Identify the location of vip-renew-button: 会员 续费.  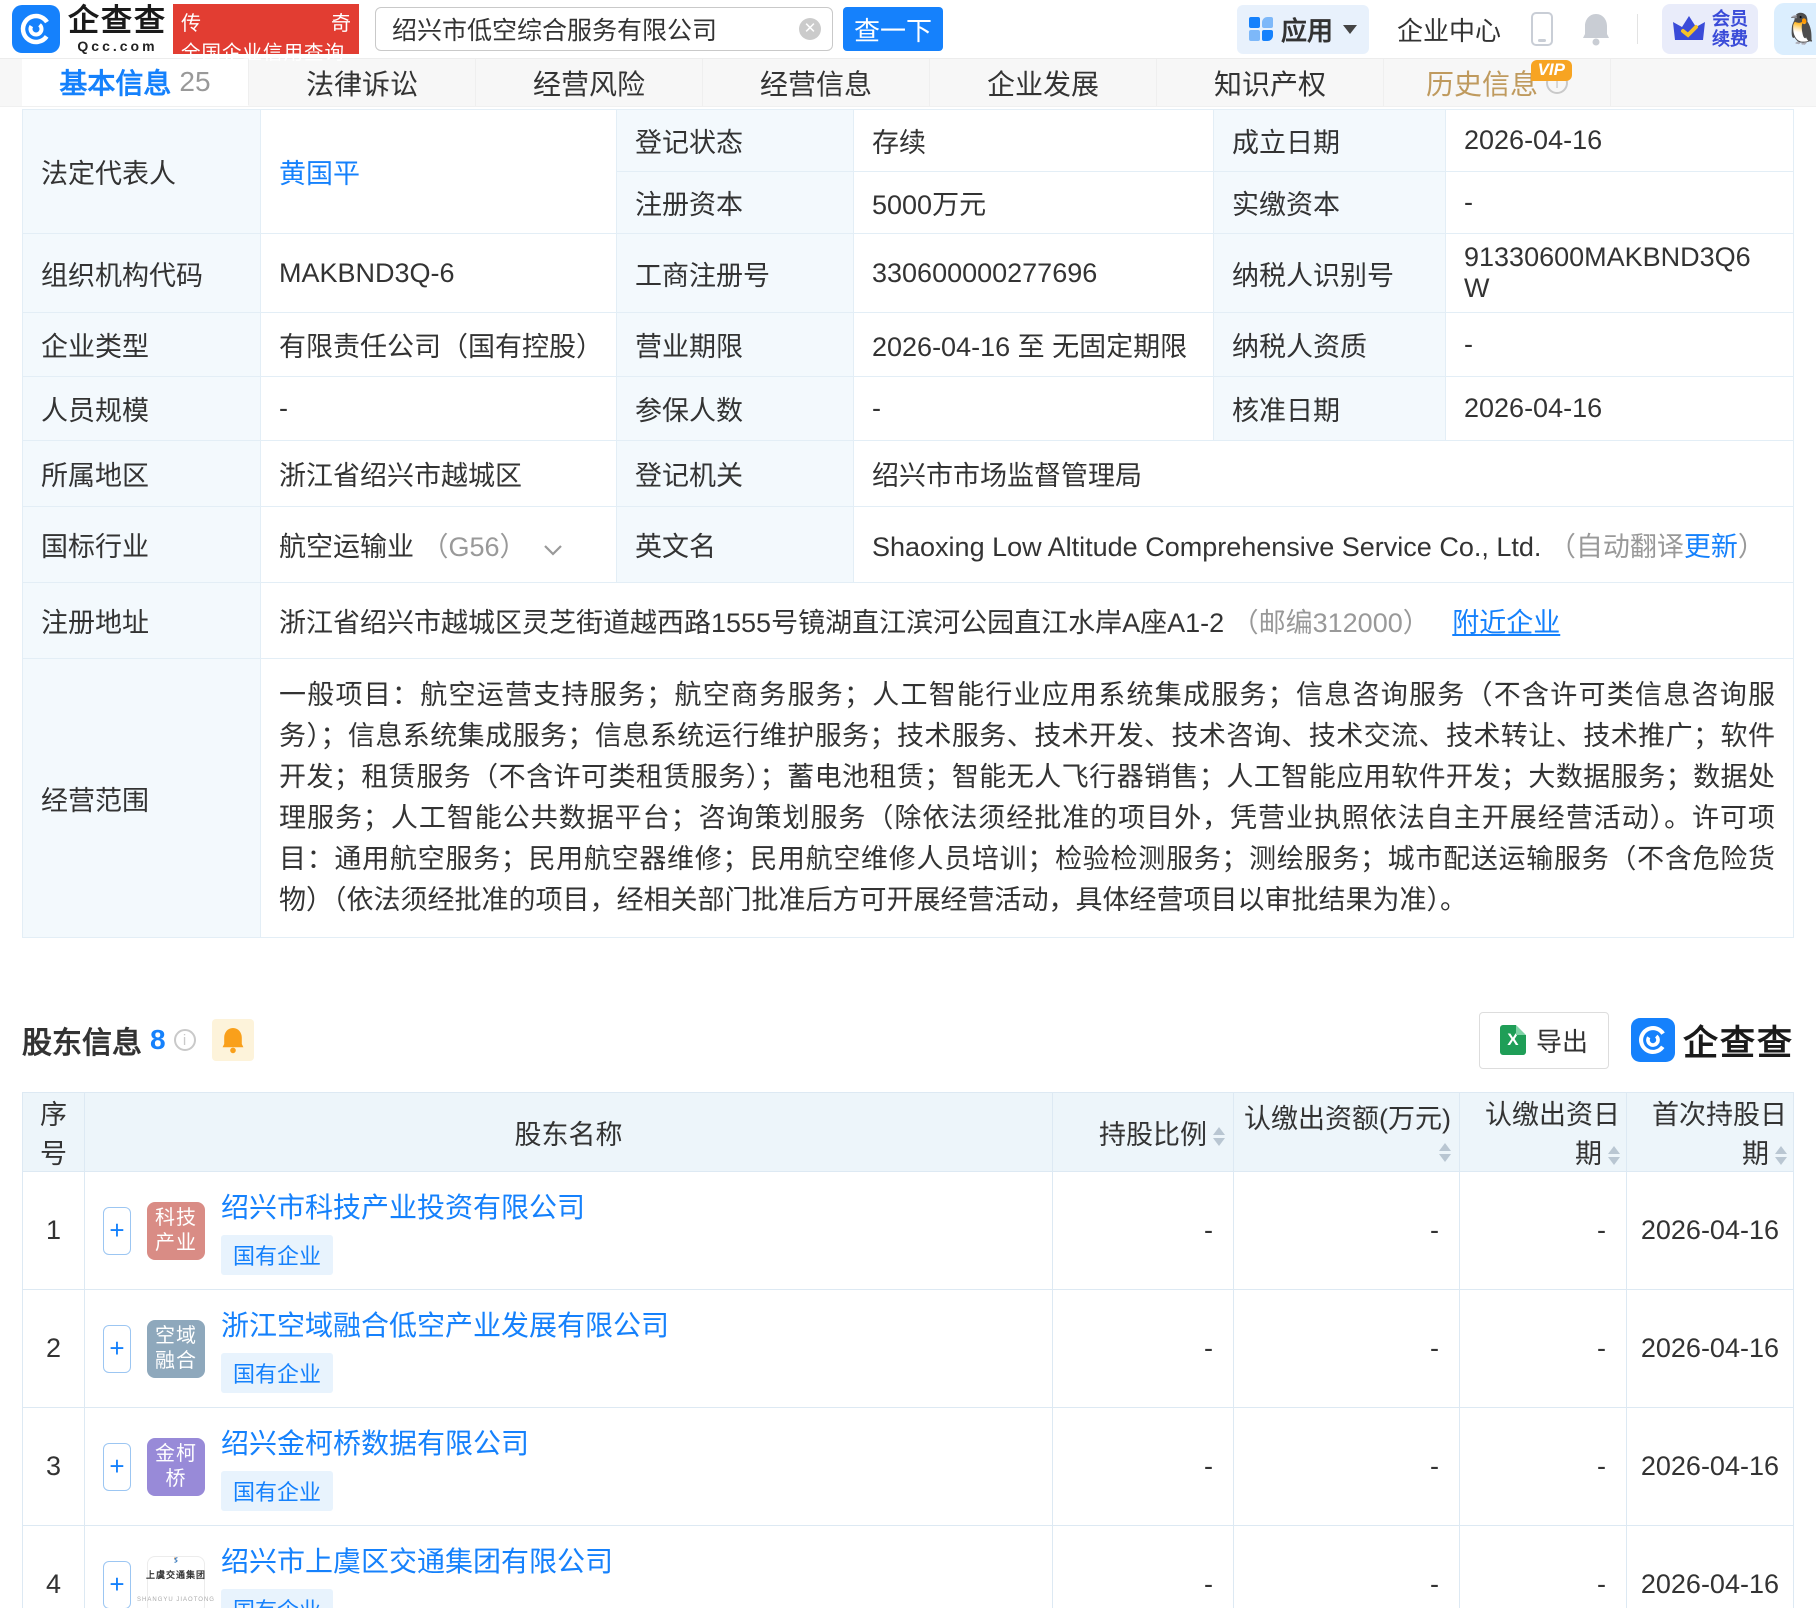
(1710, 29).